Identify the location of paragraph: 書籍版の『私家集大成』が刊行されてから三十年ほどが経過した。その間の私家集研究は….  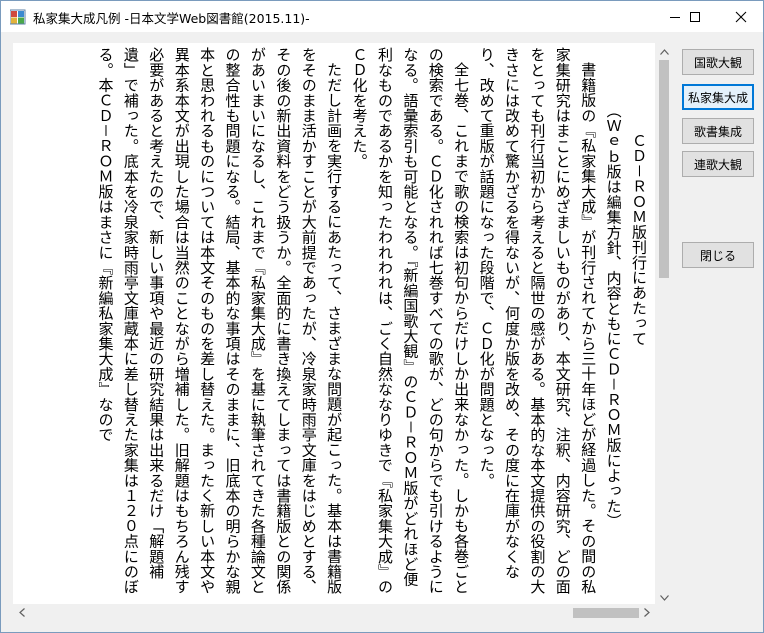
(537, 321).